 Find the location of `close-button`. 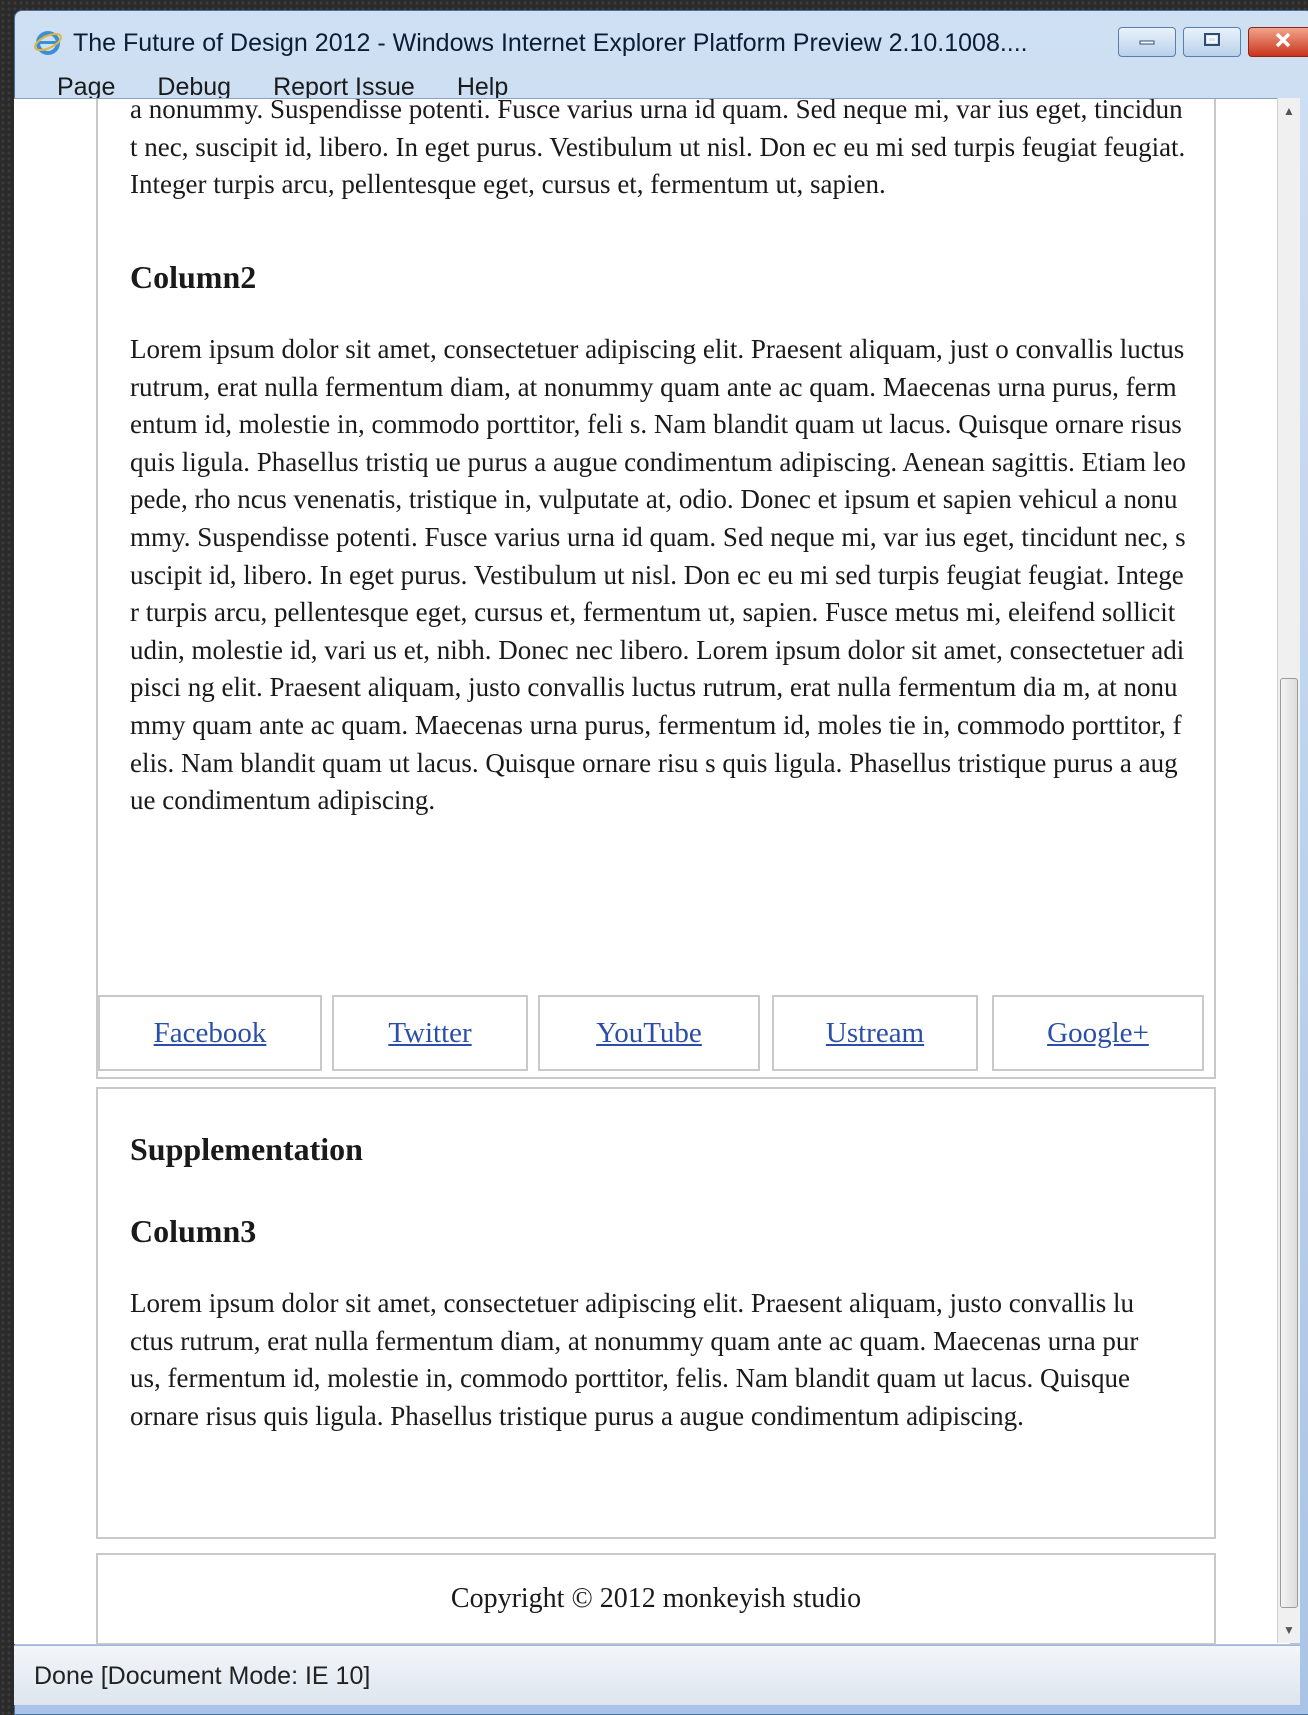

close-button is located at coordinates (1278, 42).